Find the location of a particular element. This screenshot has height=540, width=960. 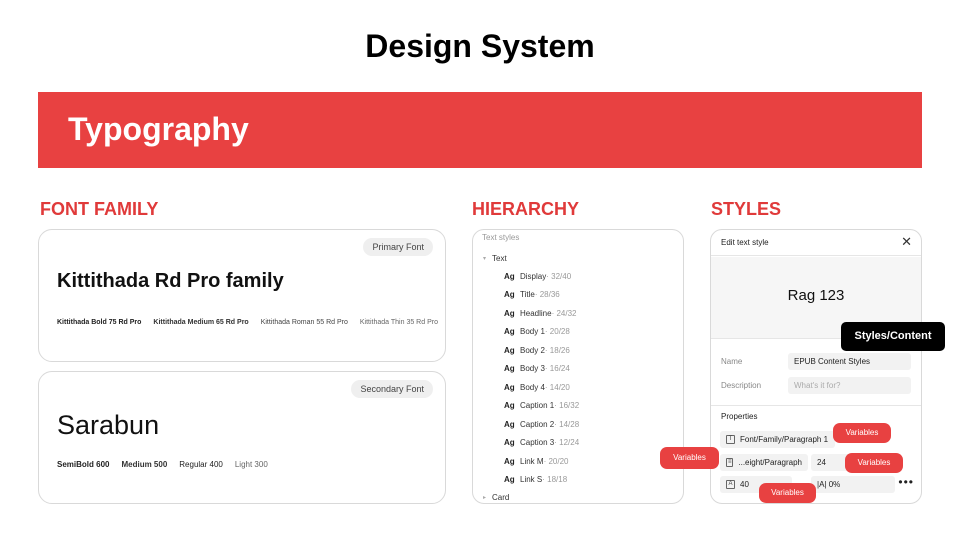

text-style-size: · 18/26 is located at coordinates (557, 350).